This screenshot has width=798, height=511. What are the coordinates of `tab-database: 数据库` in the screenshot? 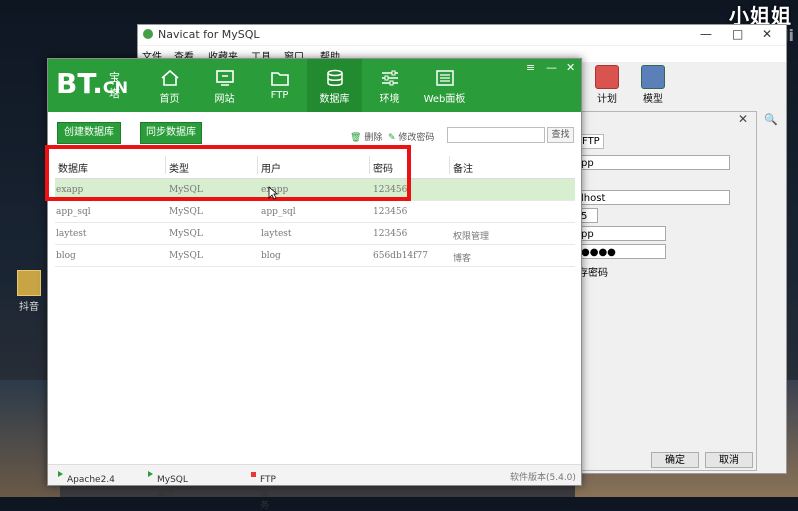 It's located at (334, 85).